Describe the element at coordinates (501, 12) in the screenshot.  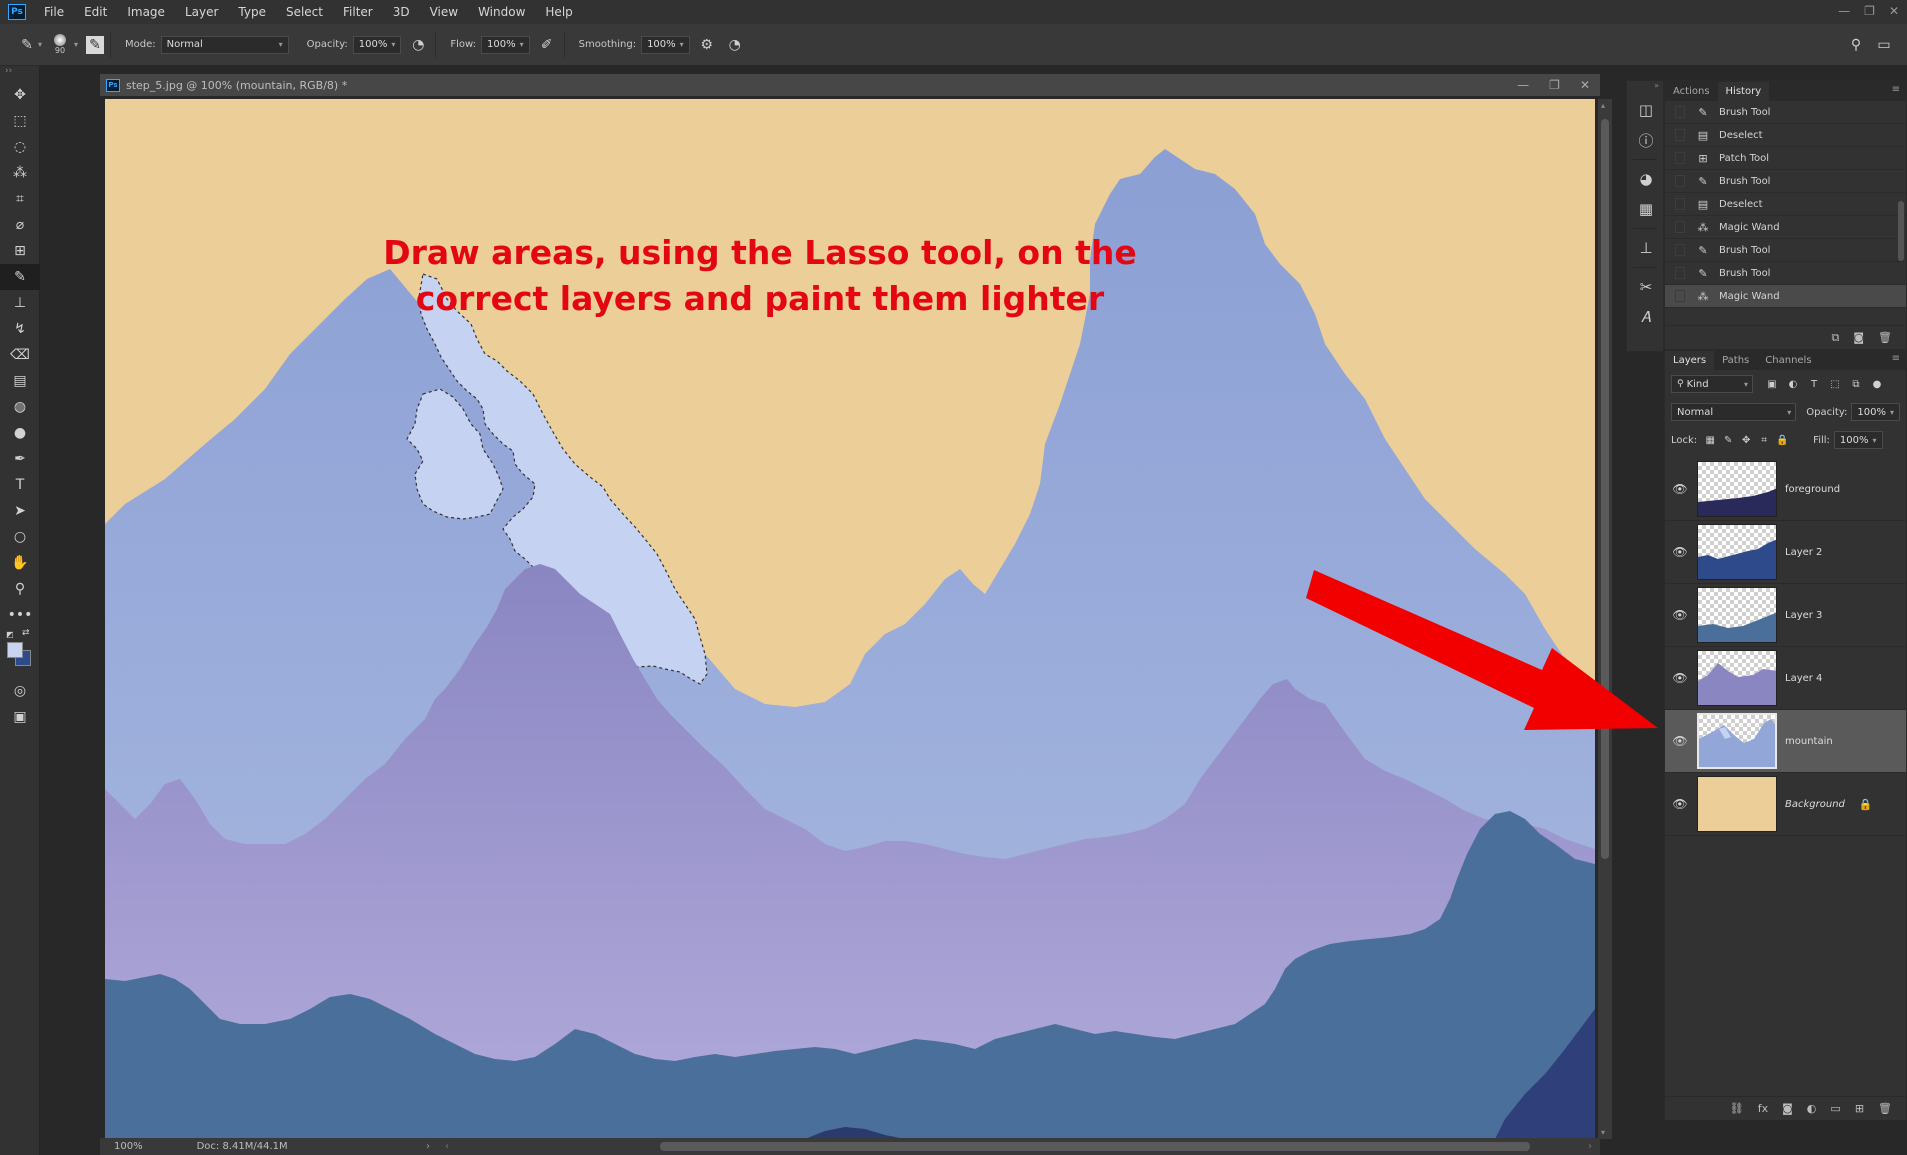
I see `menu-window: Window` at that location.